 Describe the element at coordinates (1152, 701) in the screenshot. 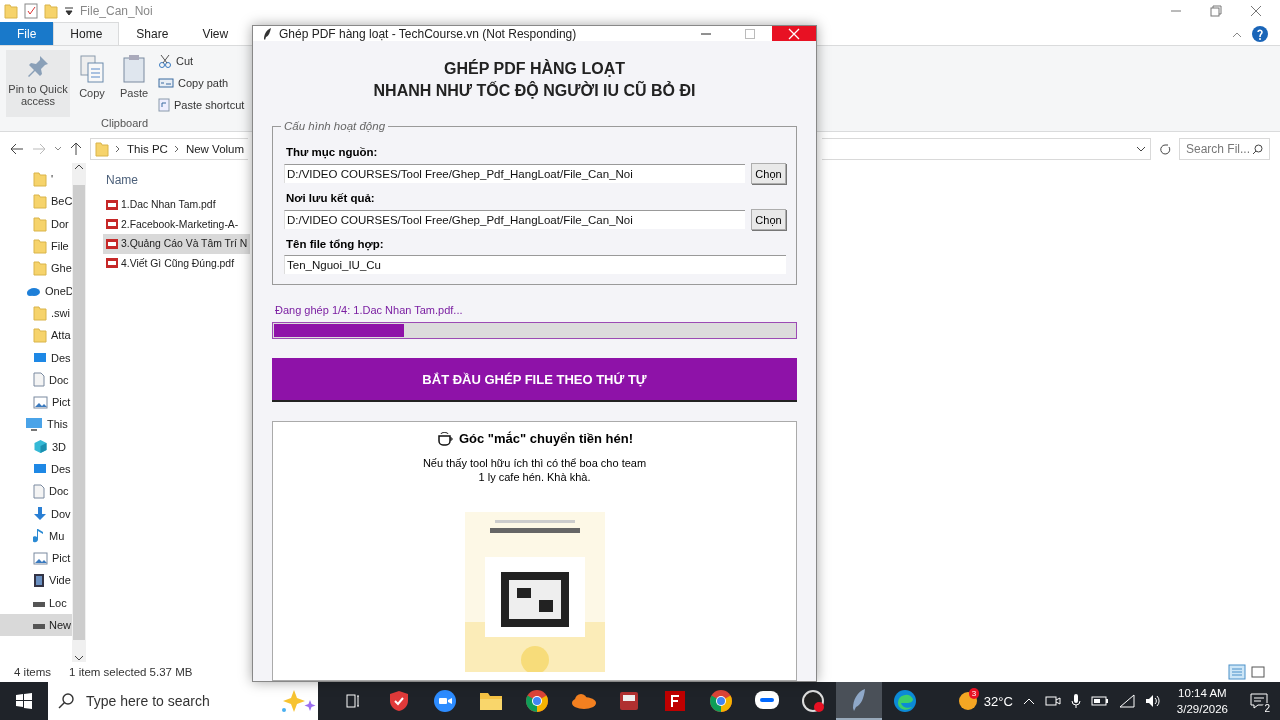

I see `speaker-icon` at that location.